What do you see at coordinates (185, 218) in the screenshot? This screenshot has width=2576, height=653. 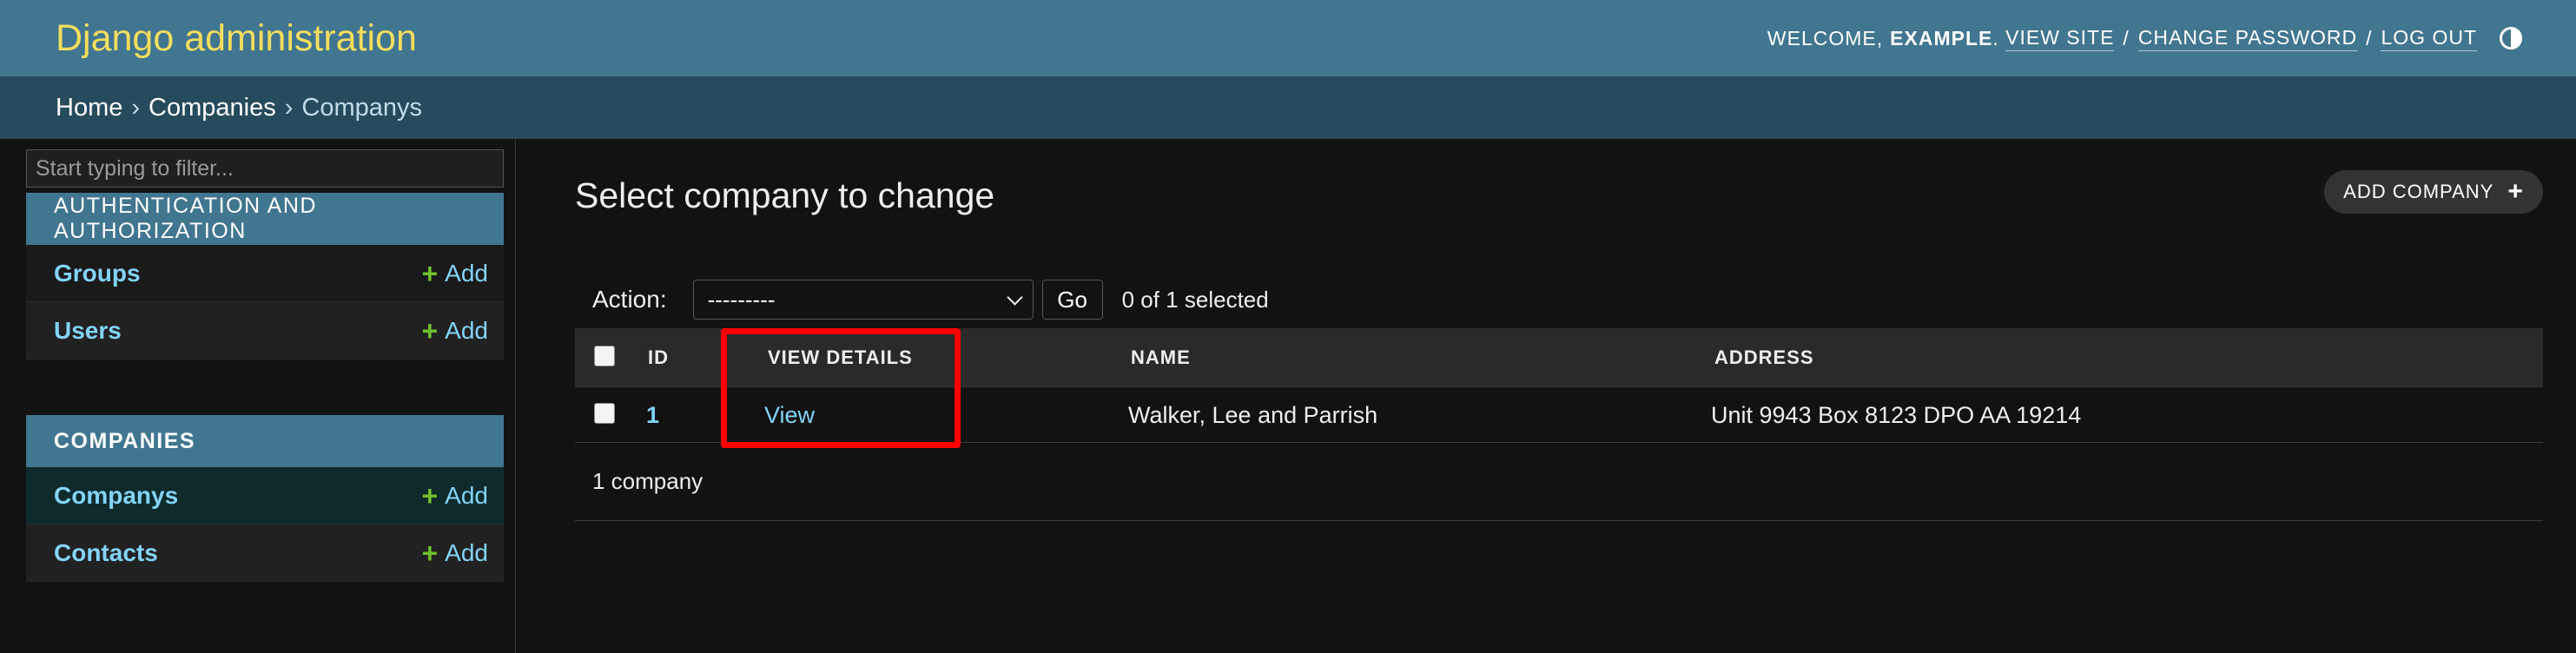 I see `module-caption-label: Authentication and Authorization` at bounding box center [185, 218].